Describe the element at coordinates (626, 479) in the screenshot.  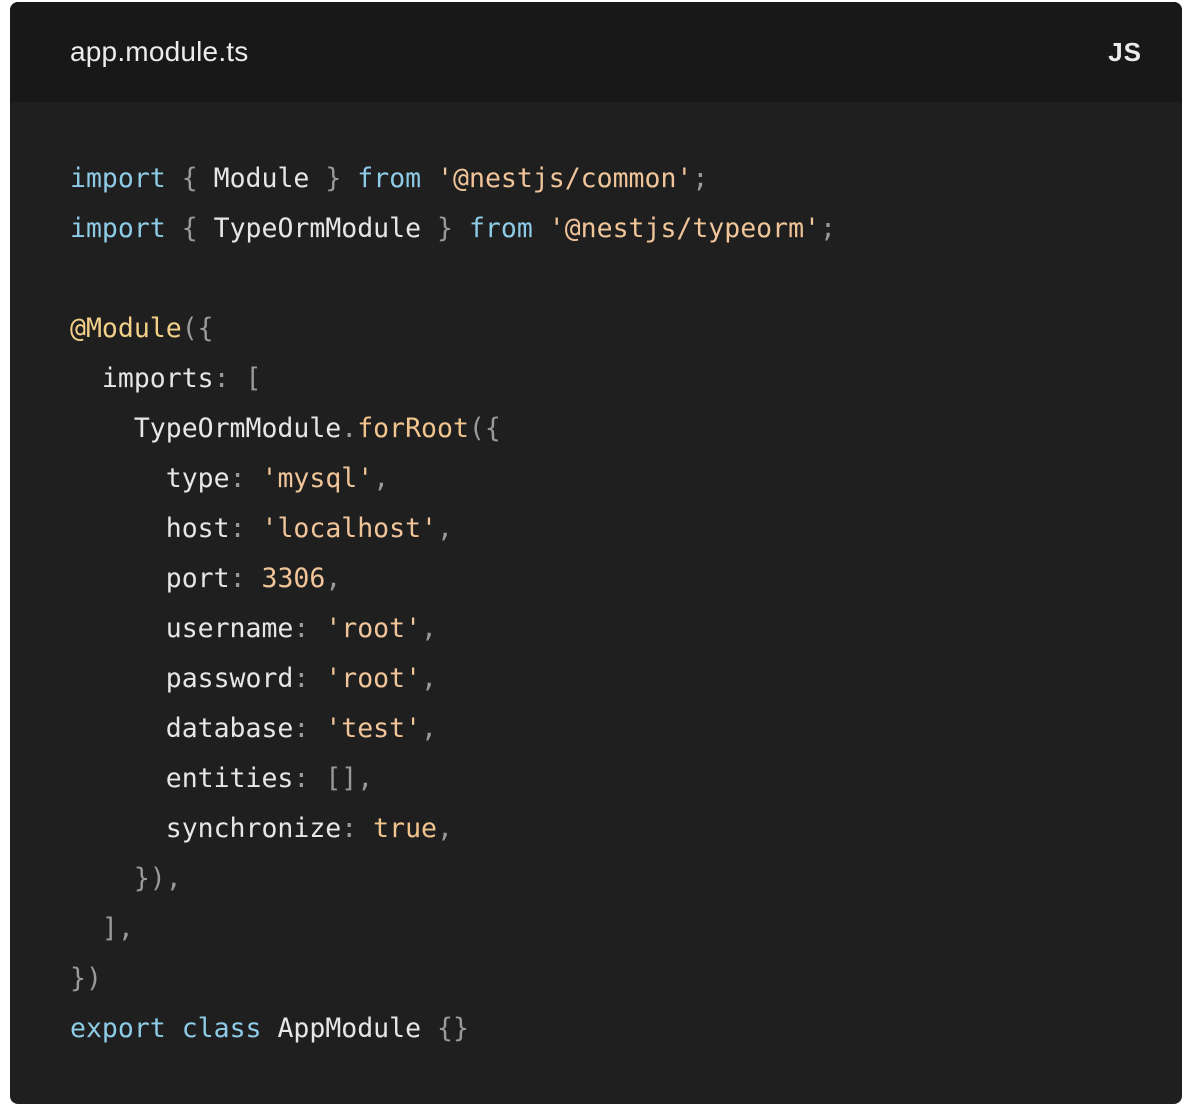
I see `code-line: type: 'mysql',` at that location.